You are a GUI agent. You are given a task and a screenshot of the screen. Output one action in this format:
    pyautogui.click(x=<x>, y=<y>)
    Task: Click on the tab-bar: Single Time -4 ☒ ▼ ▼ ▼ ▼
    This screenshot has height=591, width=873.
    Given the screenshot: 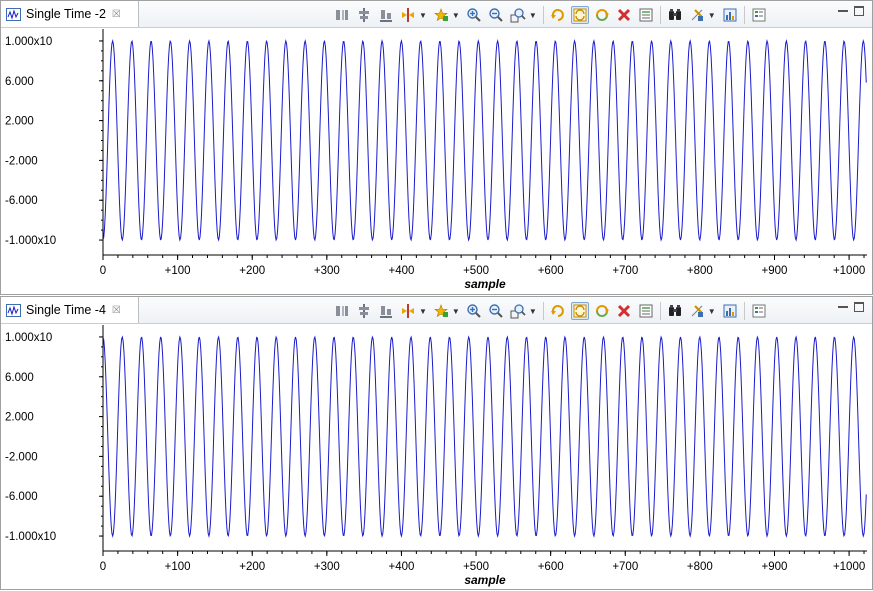 What is the action you would take?
    pyautogui.click(x=436, y=310)
    